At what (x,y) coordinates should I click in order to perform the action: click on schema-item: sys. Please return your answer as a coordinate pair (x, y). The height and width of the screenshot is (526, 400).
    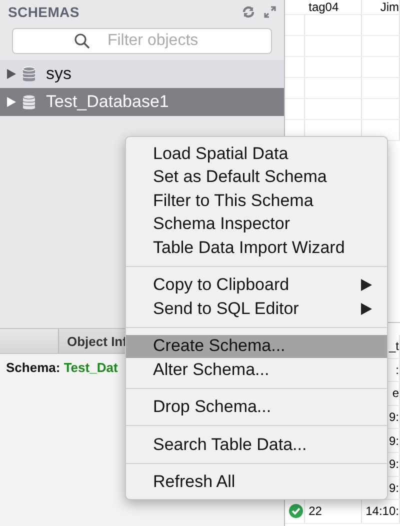
    Looking at the image, I should click on (142, 74).